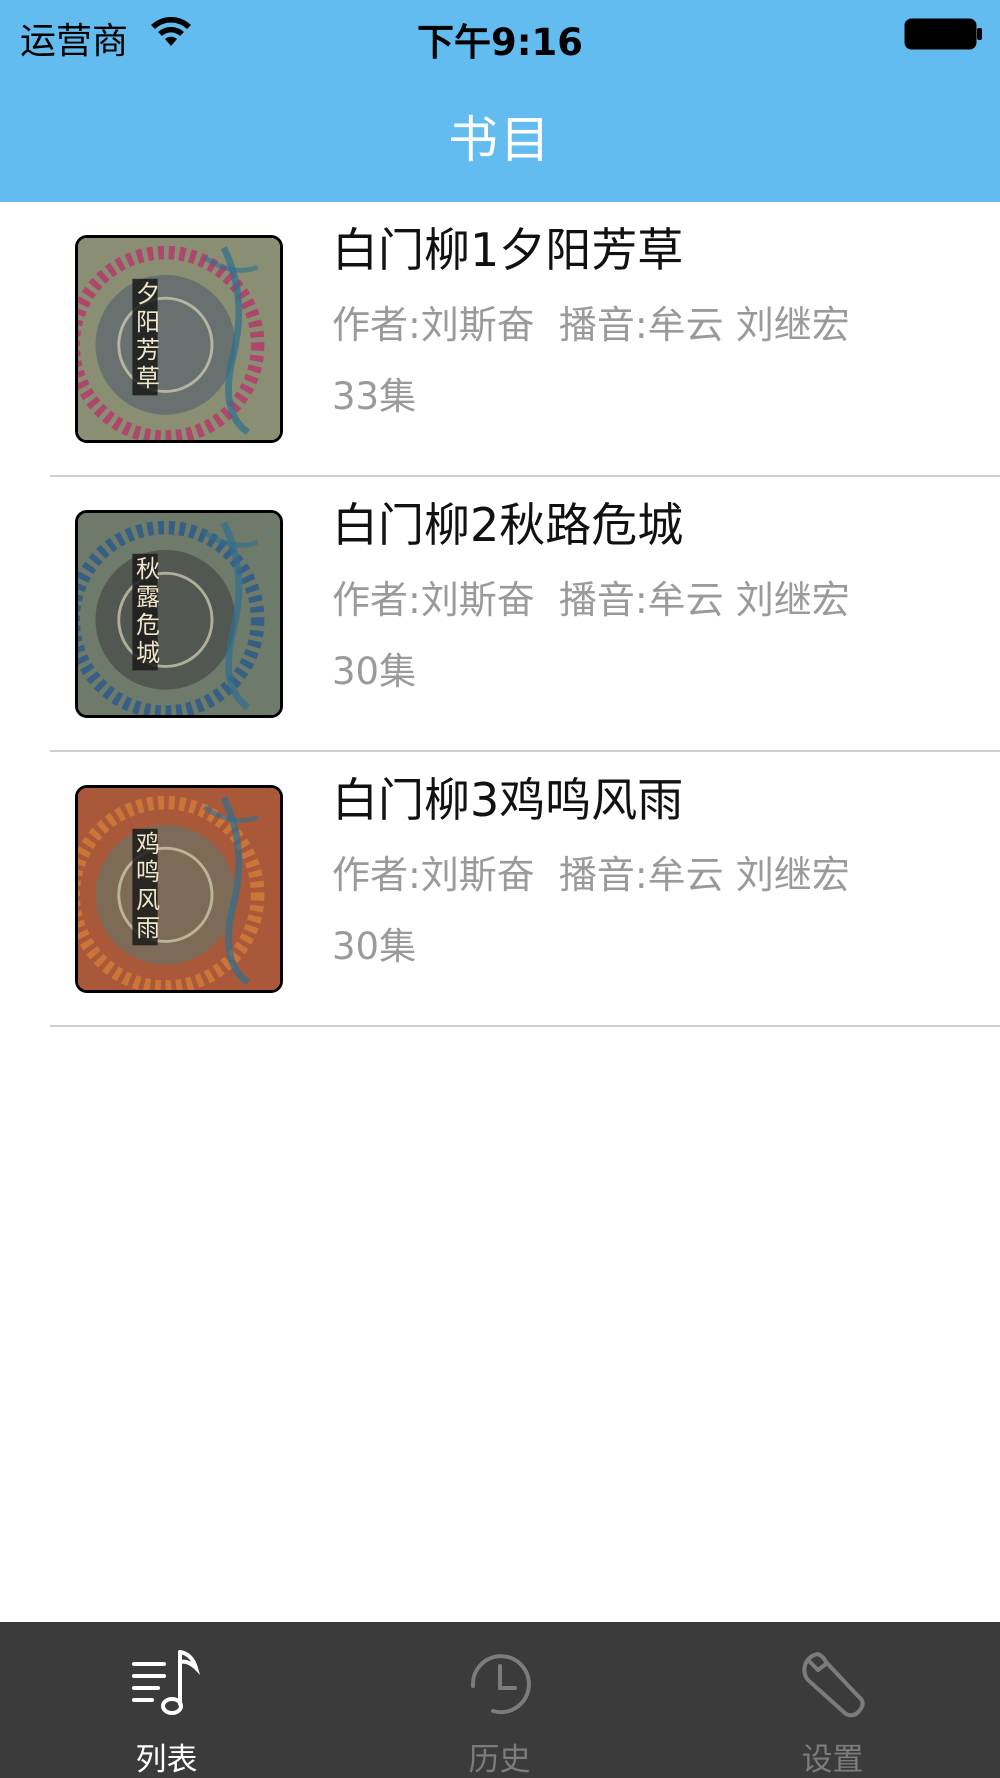 This screenshot has height=1778, width=1000. I want to click on tab-music-list: 列表, so click(166, 1700).